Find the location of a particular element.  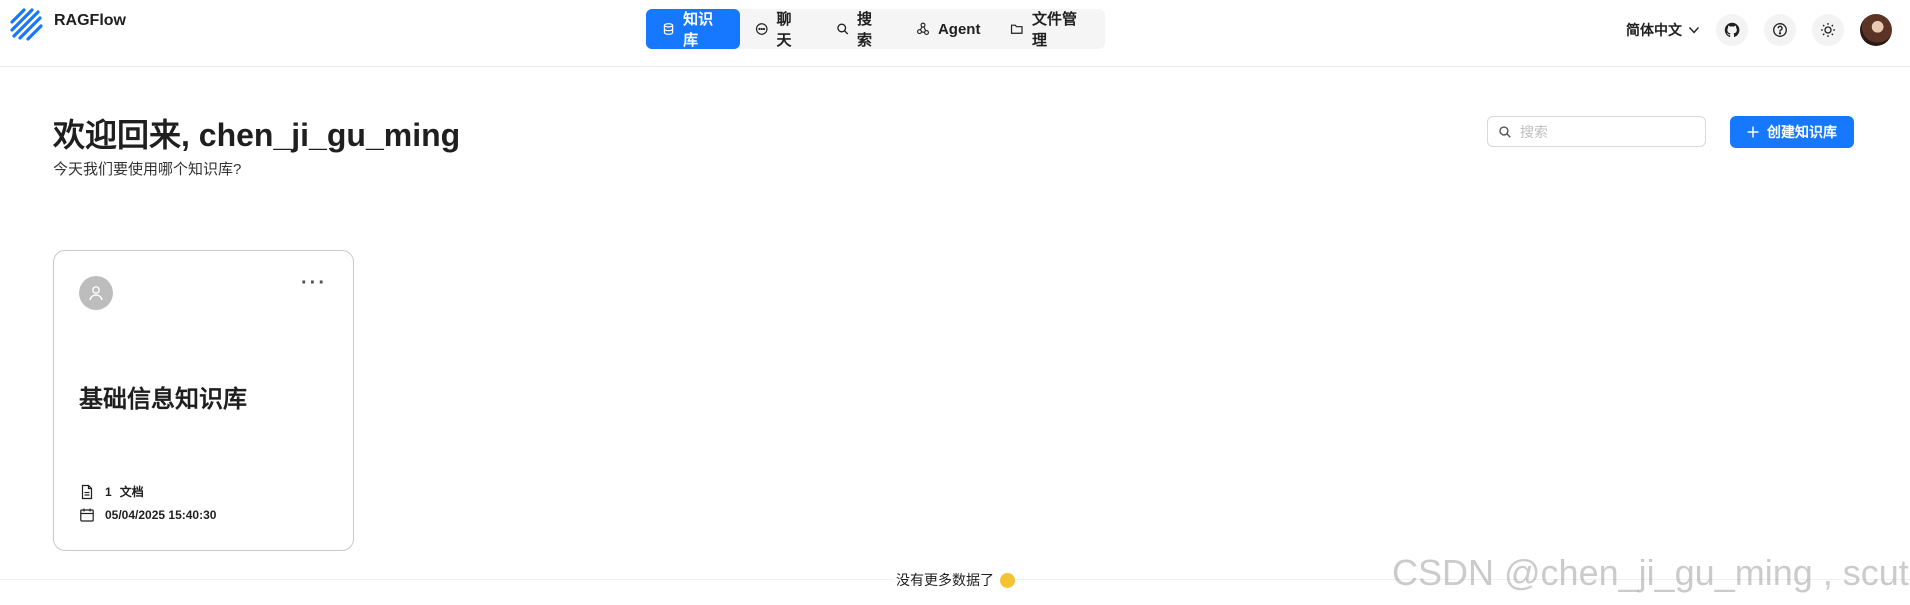

app-name: RAGFlow is located at coordinates (90, 20).